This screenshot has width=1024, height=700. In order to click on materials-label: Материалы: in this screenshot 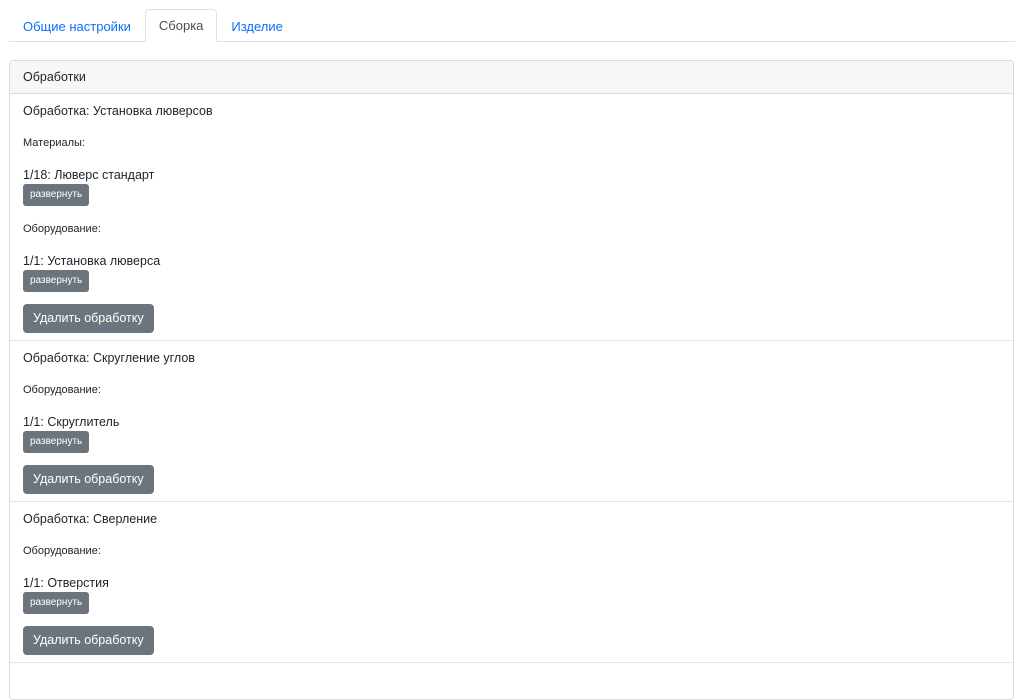, I will do `click(54, 143)`.